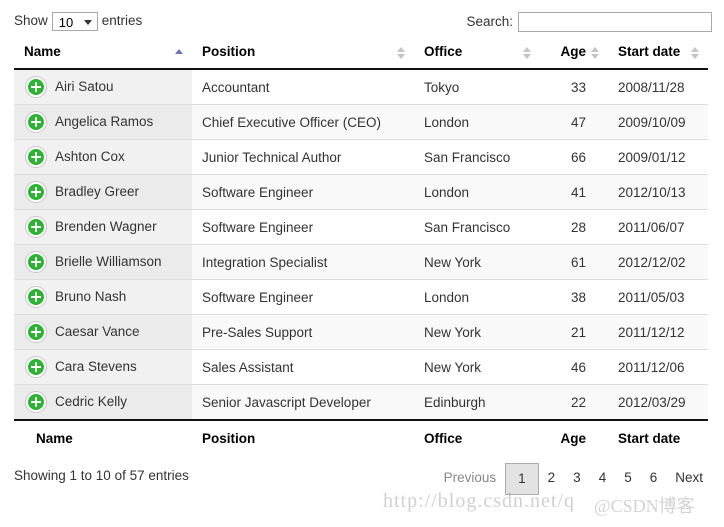  What do you see at coordinates (303, 262) in the screenshot?
I see `cell-position: Integration Specialist` at bounding box center [303, 262].